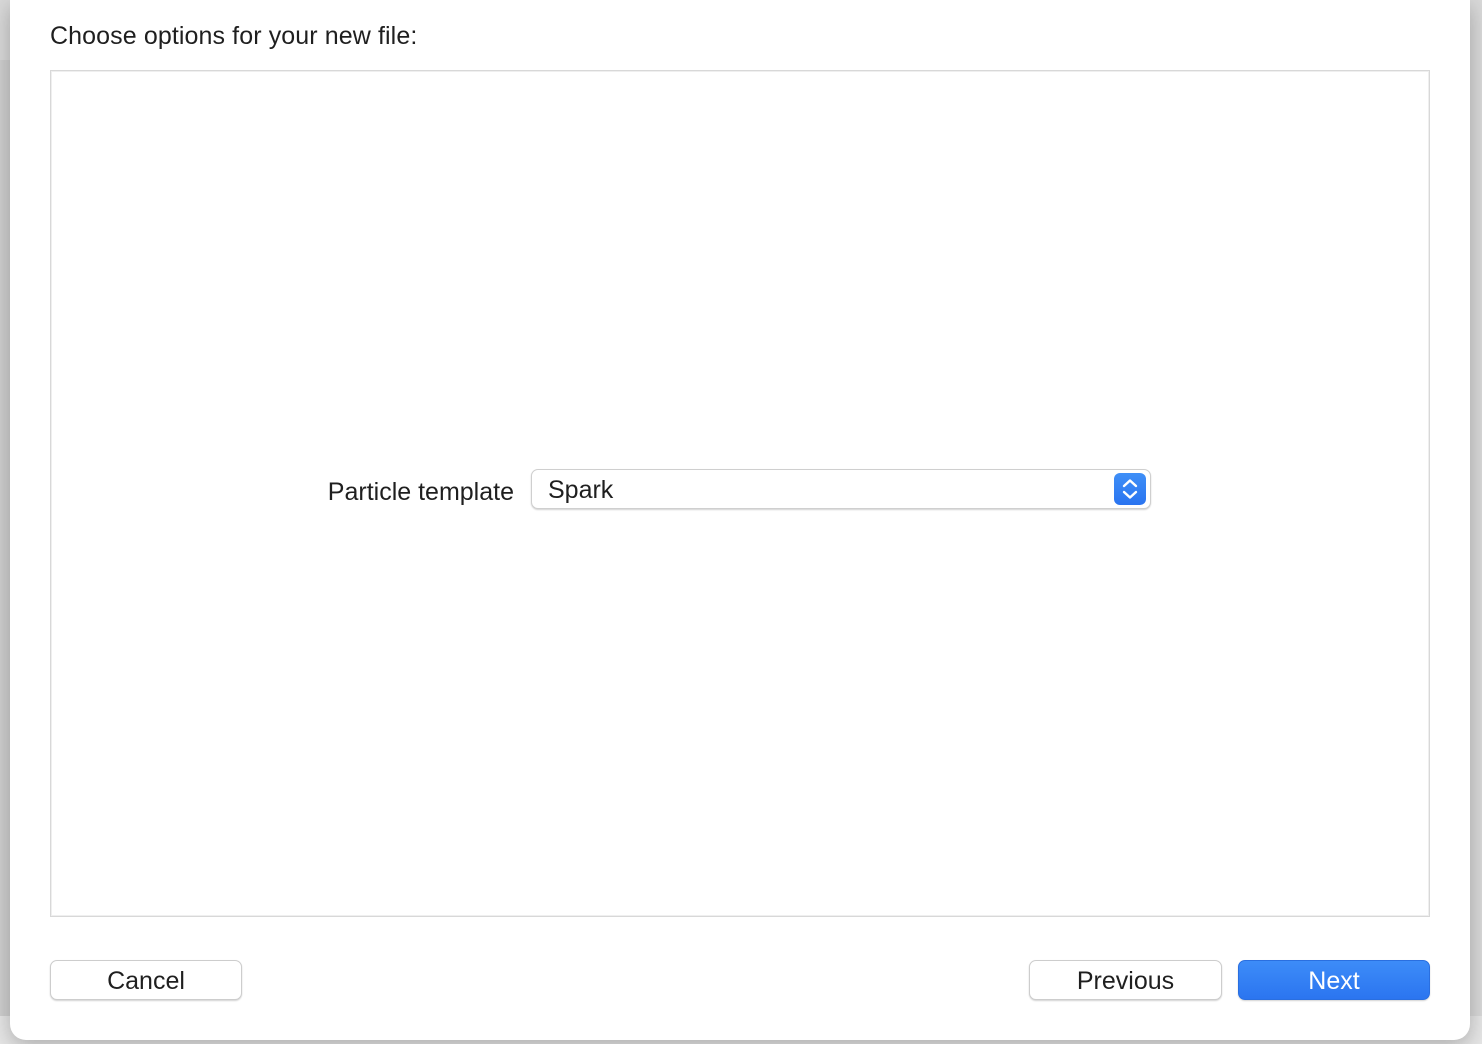 This screenshot has height=1044, width=1482. I want to click on option-row-particle-template: Particle template Spark, so click(740, 491).